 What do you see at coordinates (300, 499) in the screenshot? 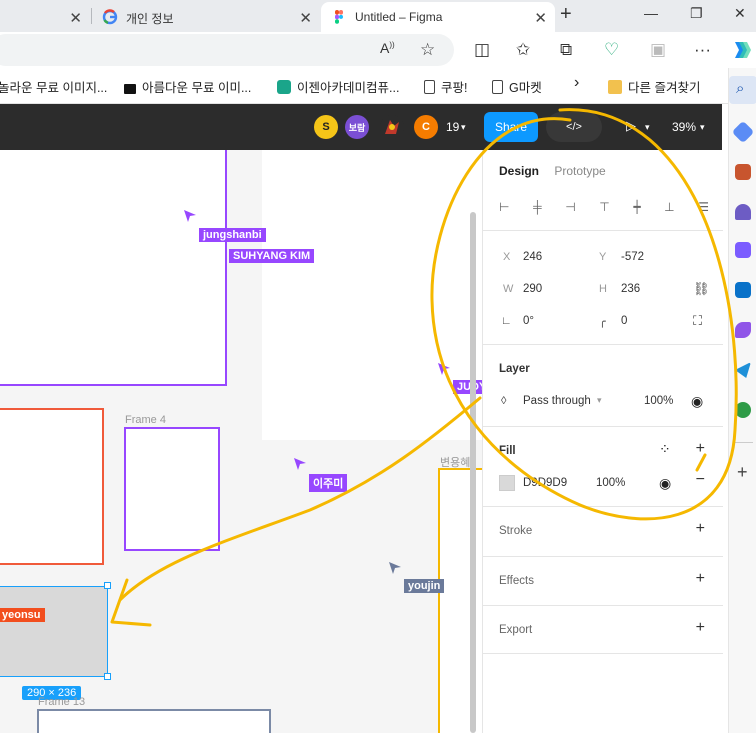
I see `annotation-arrow-line` at bounding box center [300, 499].